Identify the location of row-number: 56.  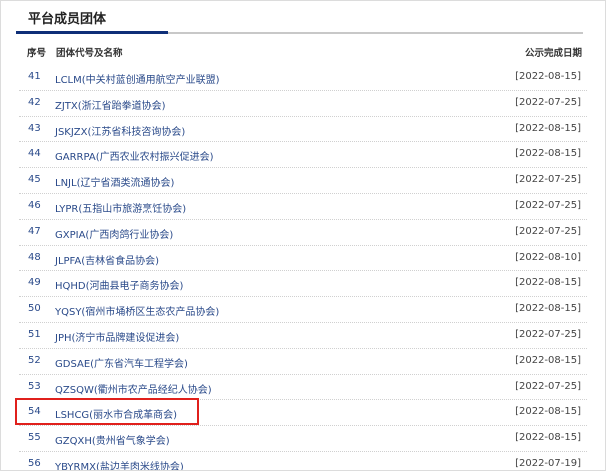
(34, 463).